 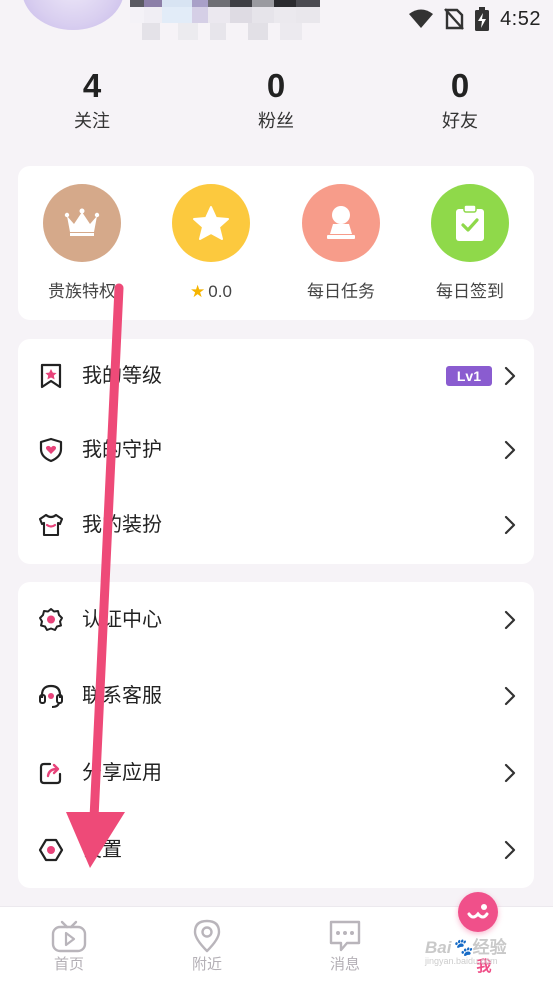 I want to click on menu-label: 分享应用, so click(x=122, y=773).